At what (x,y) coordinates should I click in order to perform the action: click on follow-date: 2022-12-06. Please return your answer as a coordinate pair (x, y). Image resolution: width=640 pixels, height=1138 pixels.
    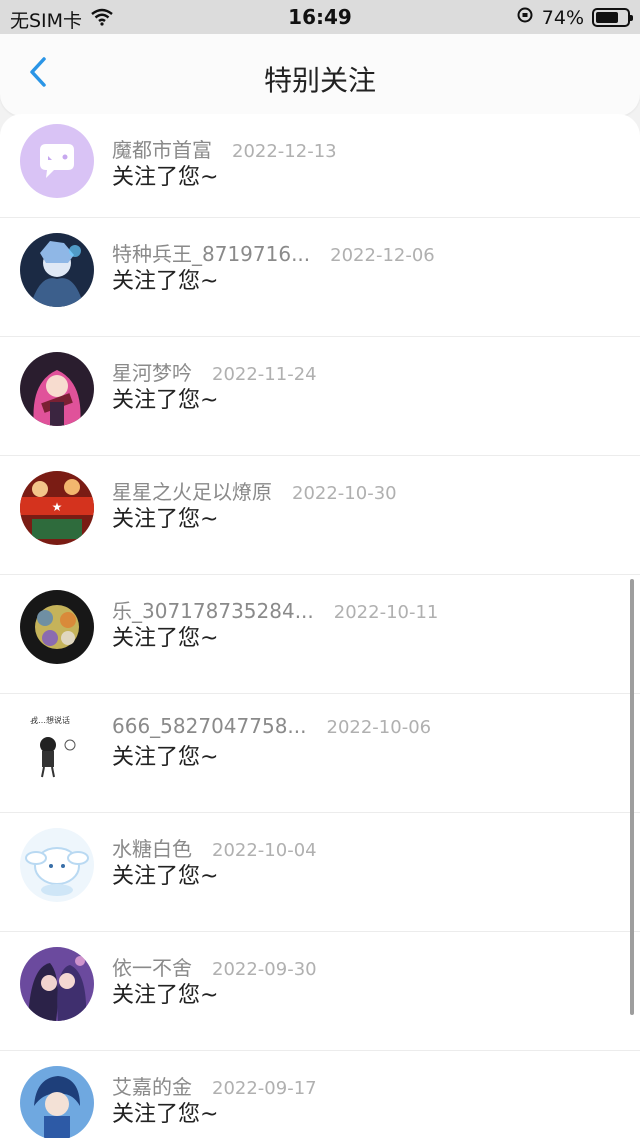
    Looking at the image, I should click on (382, 255).